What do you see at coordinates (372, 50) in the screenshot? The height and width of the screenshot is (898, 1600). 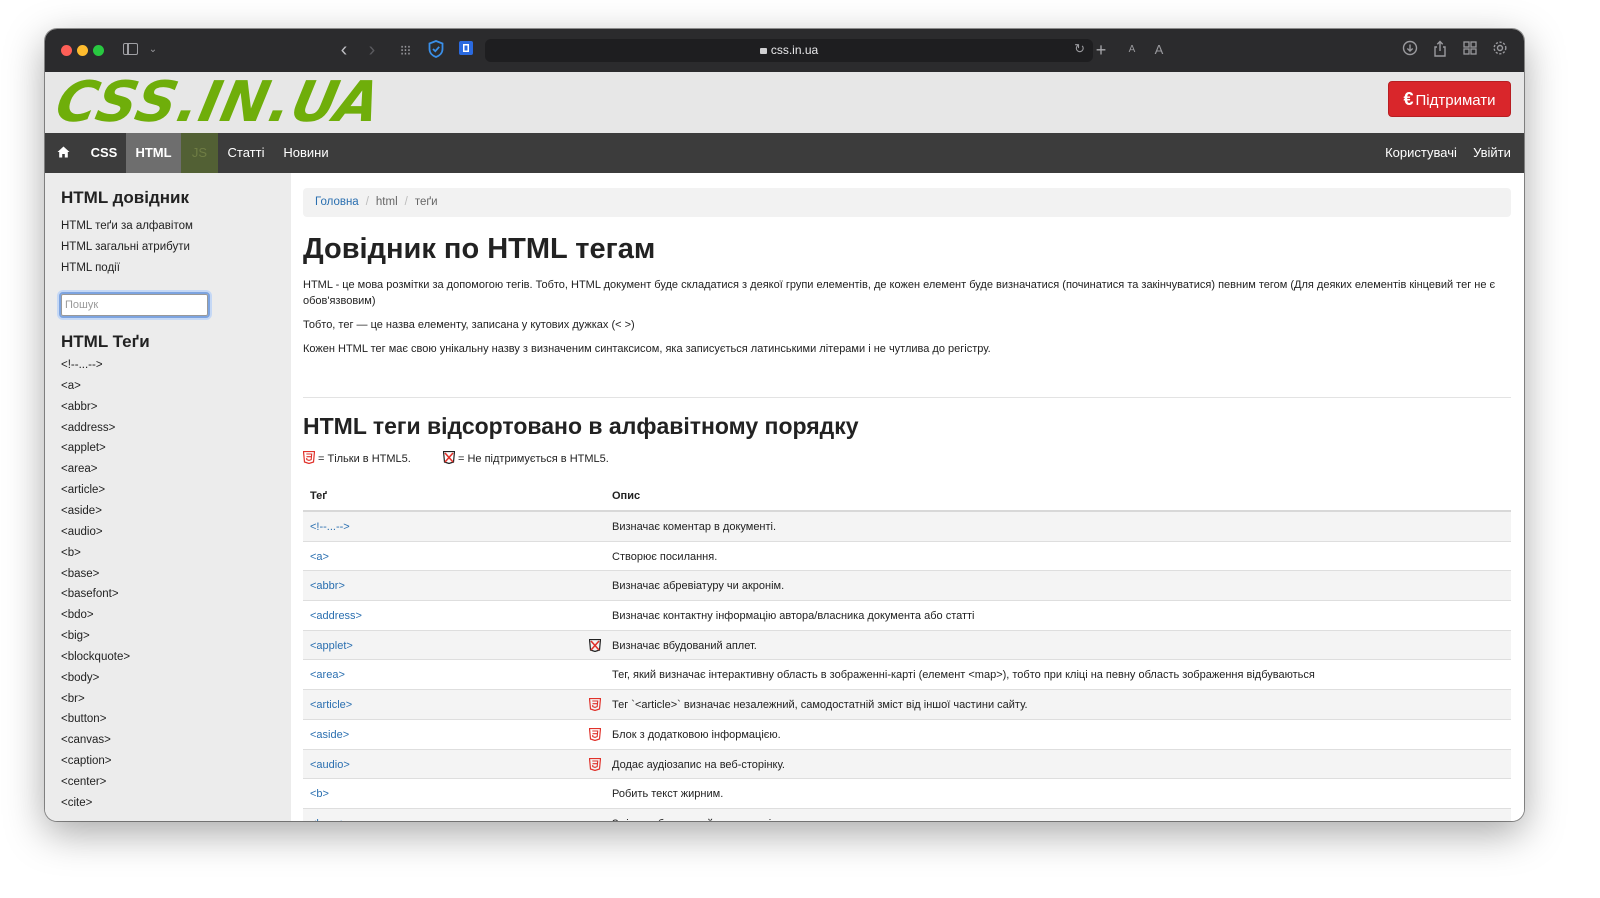 I see `forward-arrow-icon: ›` at bounding box center [372, 50].